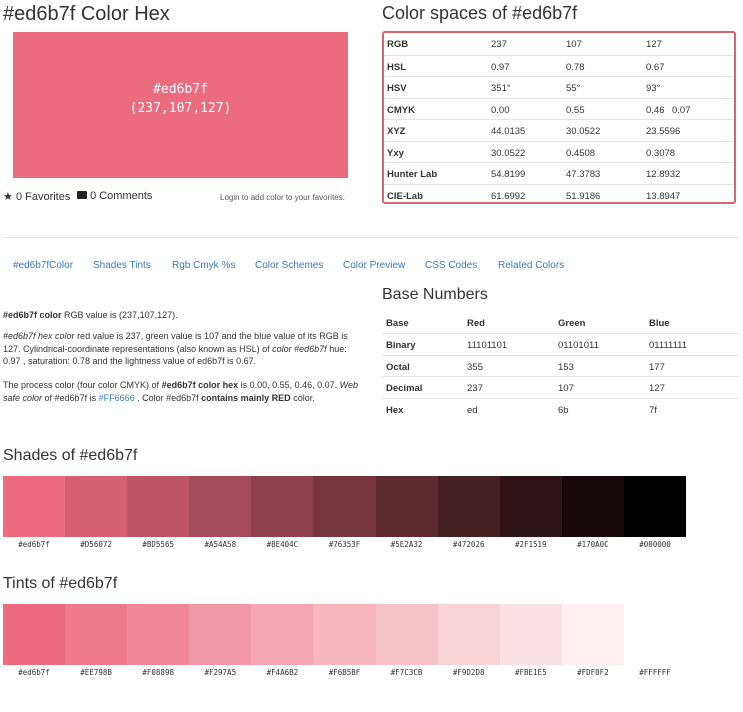 The height and width of the screenshot is (712, 743). Describe the element at coordinates (374, 265) in the screenshot. I see `tab-color-preview: Color Preview` at that location.